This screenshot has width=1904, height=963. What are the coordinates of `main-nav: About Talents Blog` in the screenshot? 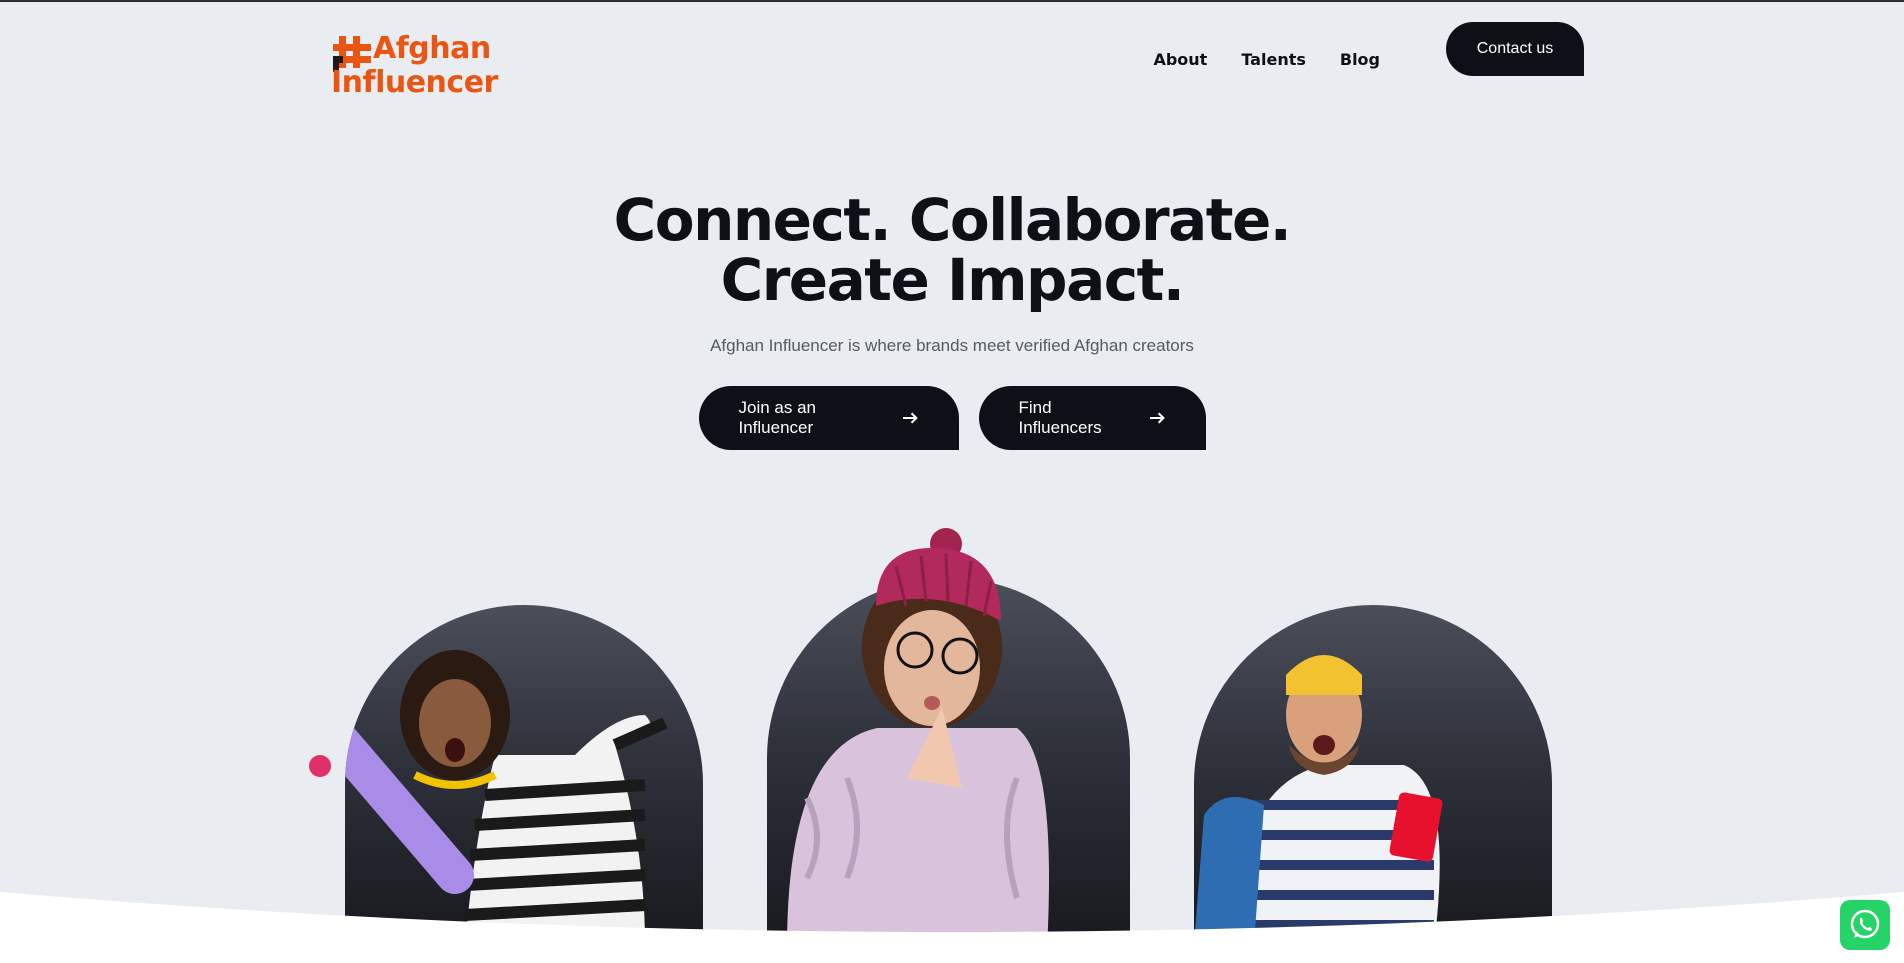 It's located at (1266, 59).